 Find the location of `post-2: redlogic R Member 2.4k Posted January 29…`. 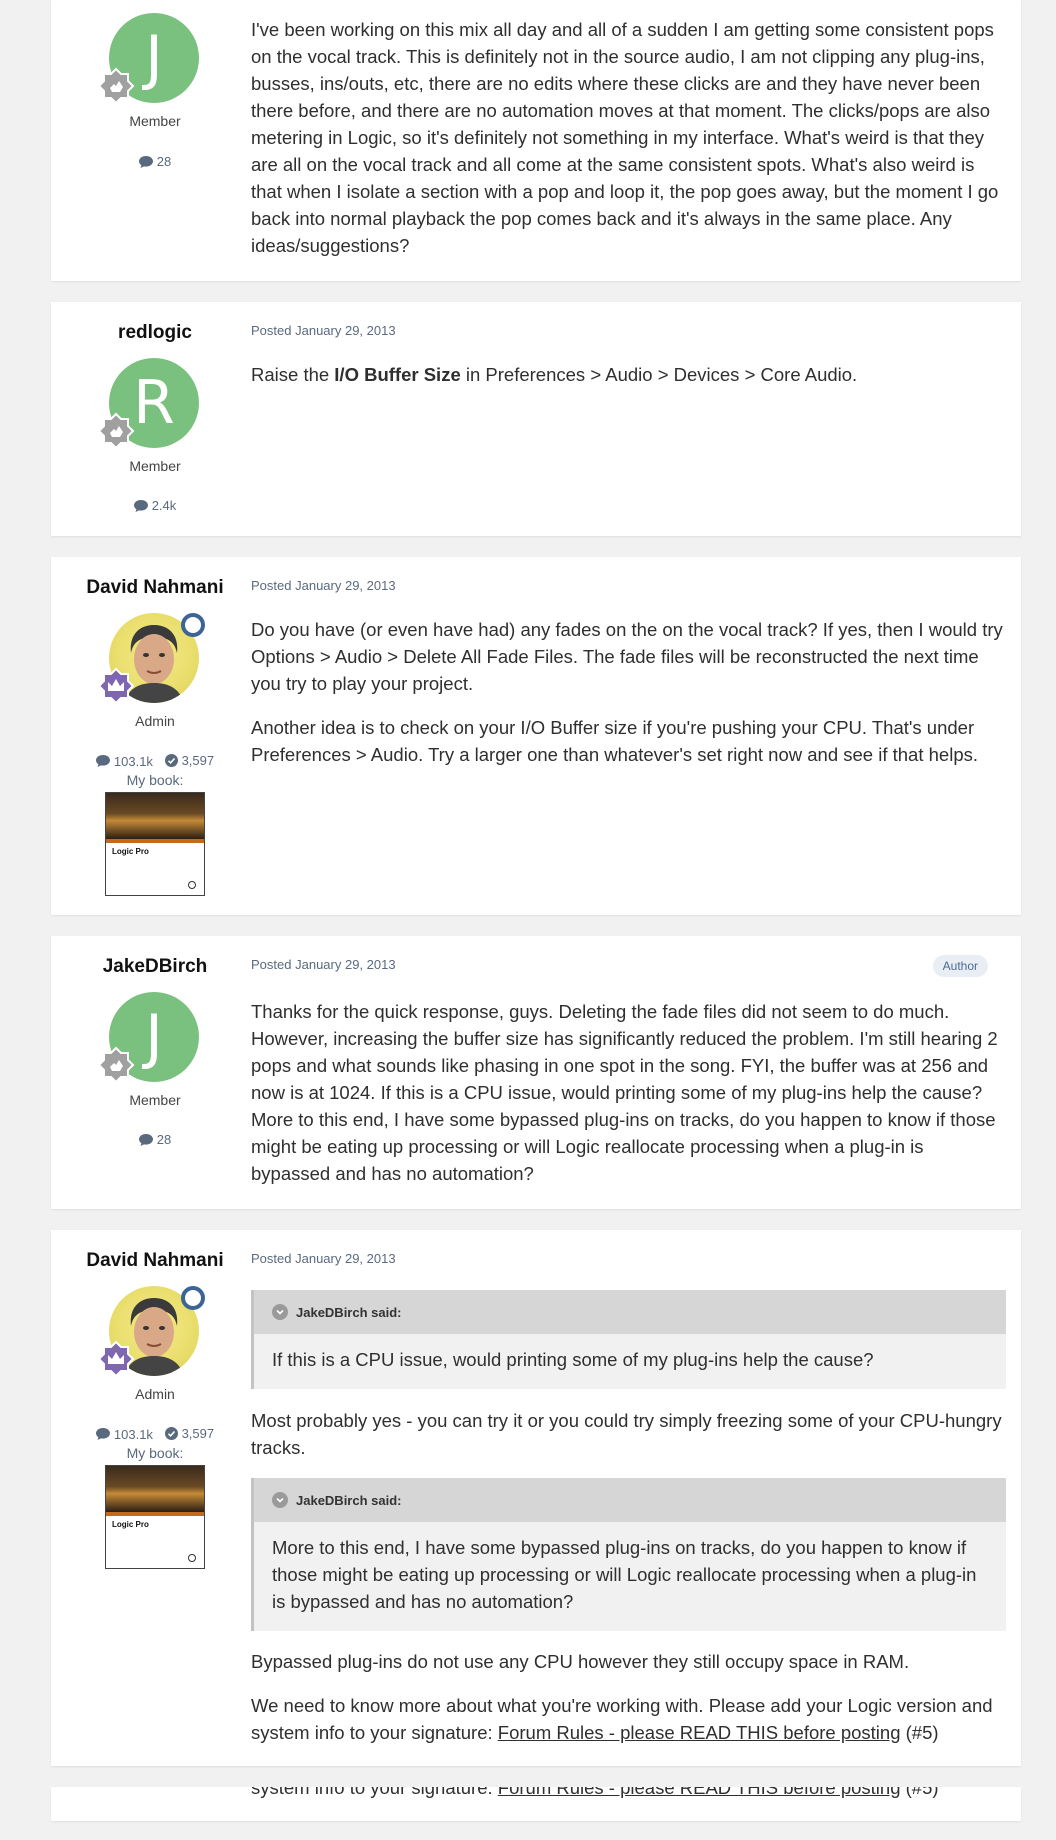

post-2: redlogic R Member 2.4k Posted January 29… is located at coordinates (536, 419).